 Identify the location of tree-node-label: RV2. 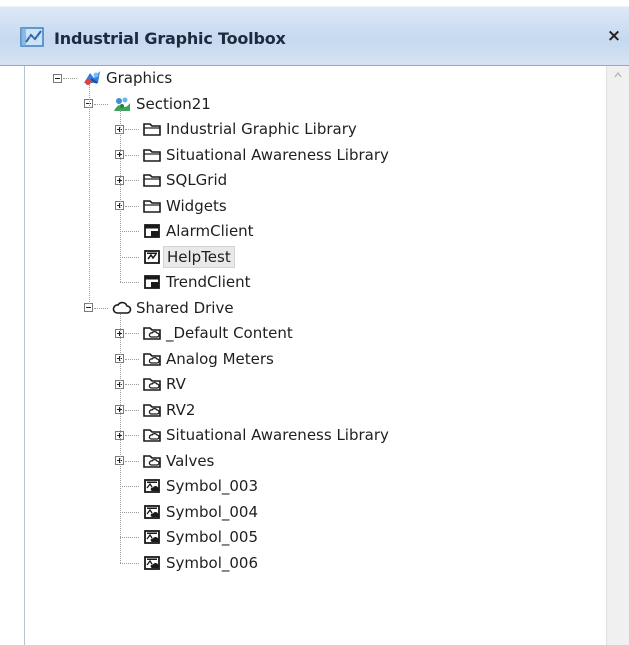
(181, 409).